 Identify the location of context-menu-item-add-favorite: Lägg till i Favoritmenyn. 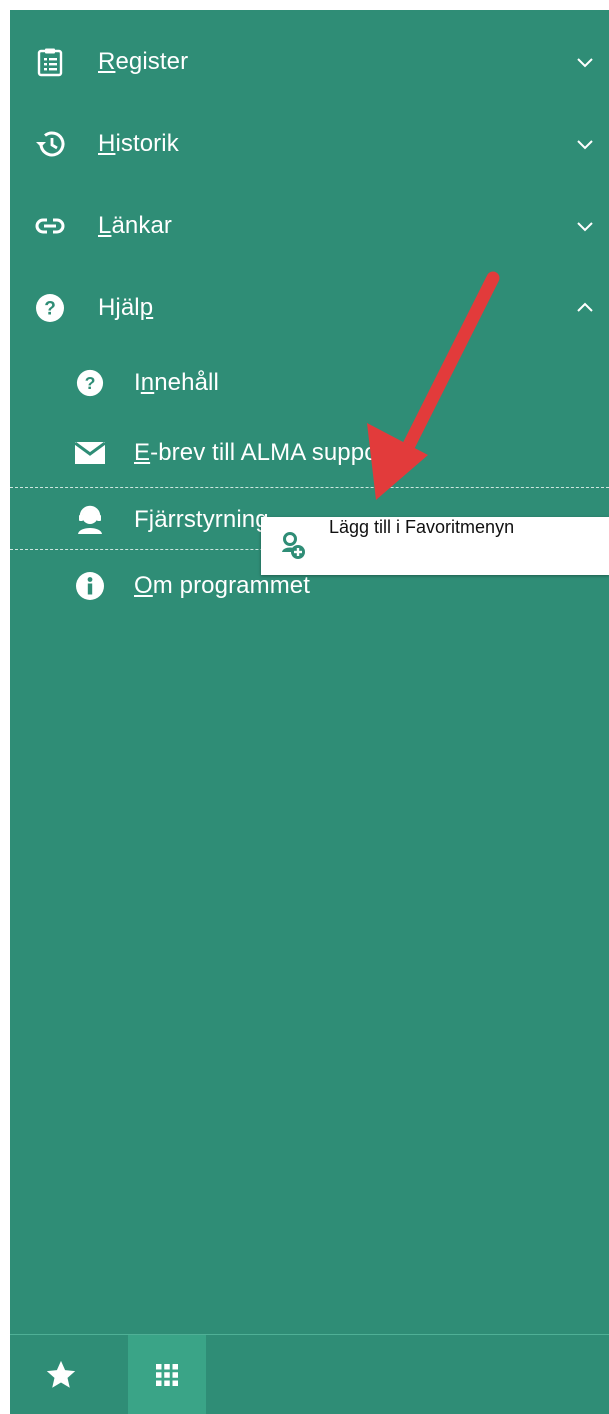
(435, 546).